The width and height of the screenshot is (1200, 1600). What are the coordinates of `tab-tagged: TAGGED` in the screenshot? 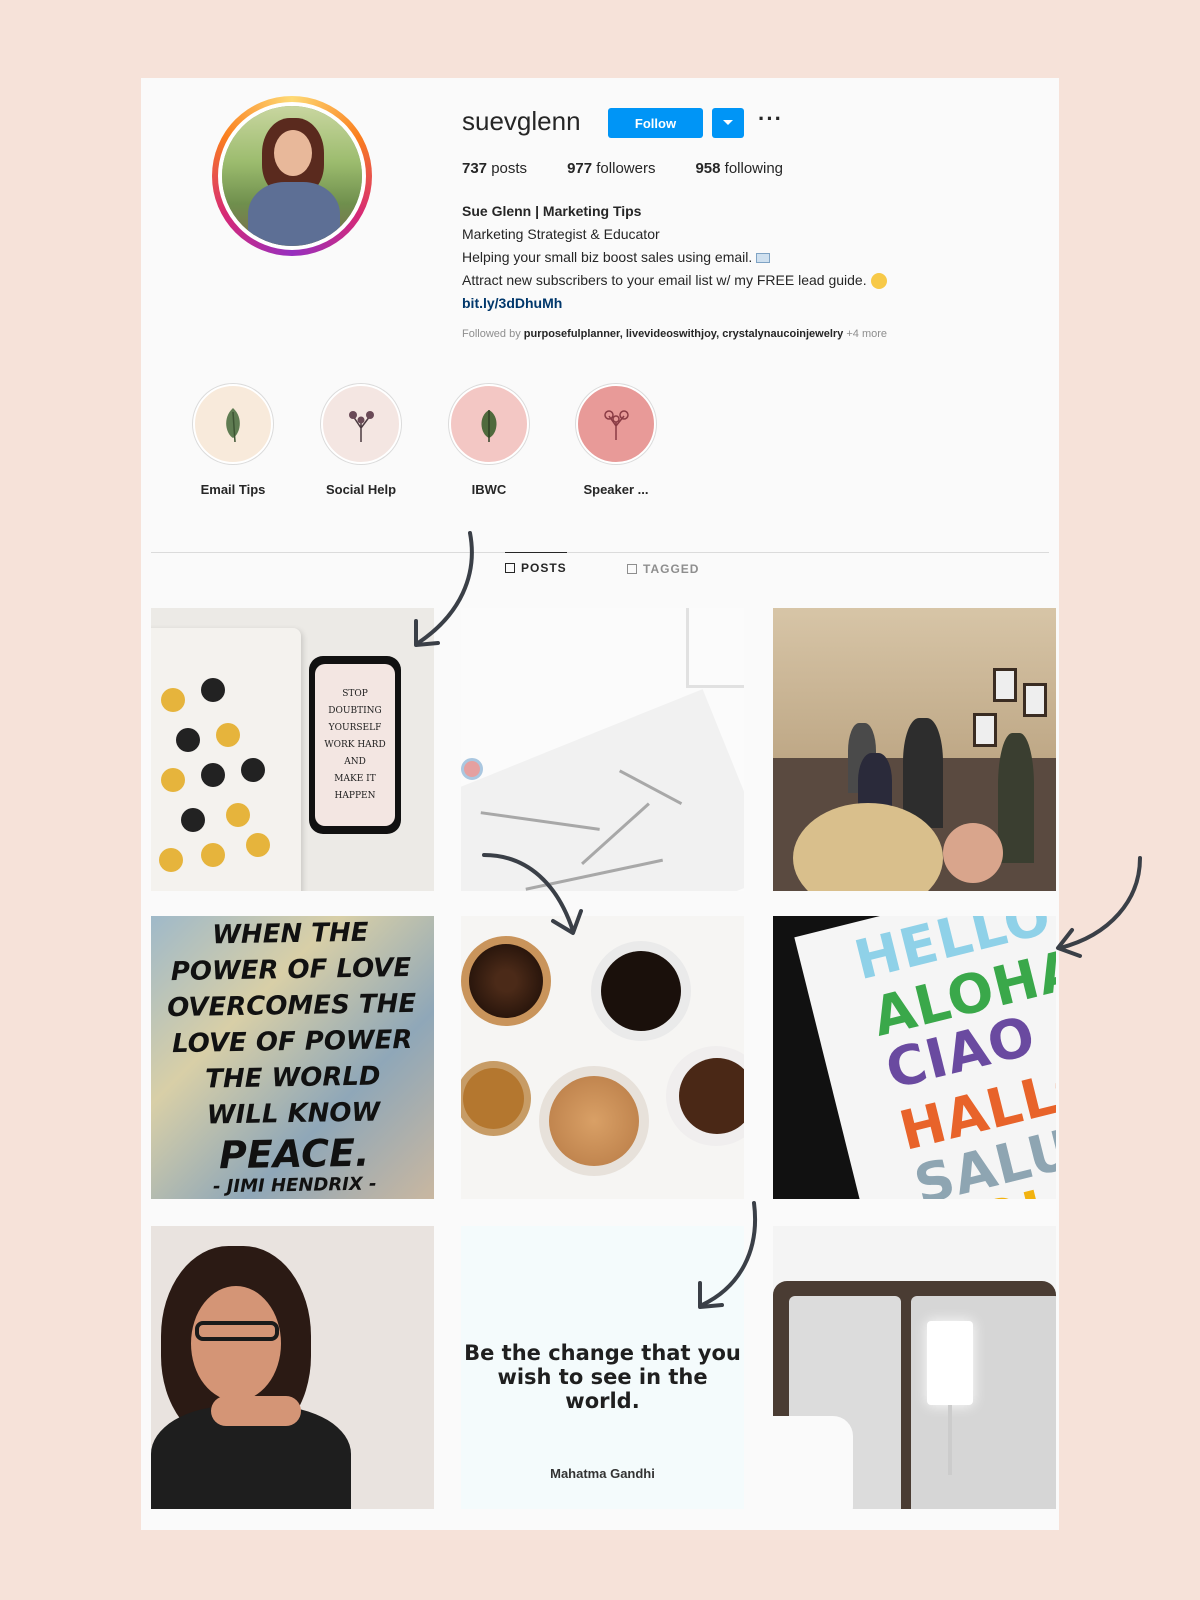 It's located at (663, 571).